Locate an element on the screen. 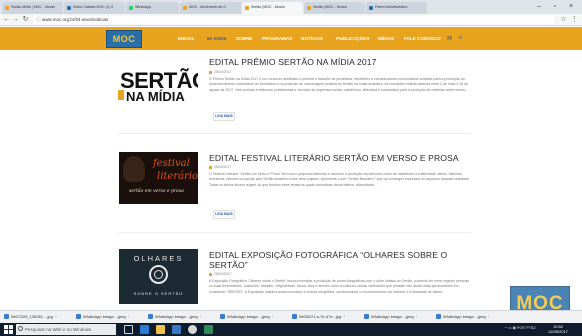 Image resolution: width=582 pixels, height=336 pixels. forward-icon: → is located at coordinates (15, 20).